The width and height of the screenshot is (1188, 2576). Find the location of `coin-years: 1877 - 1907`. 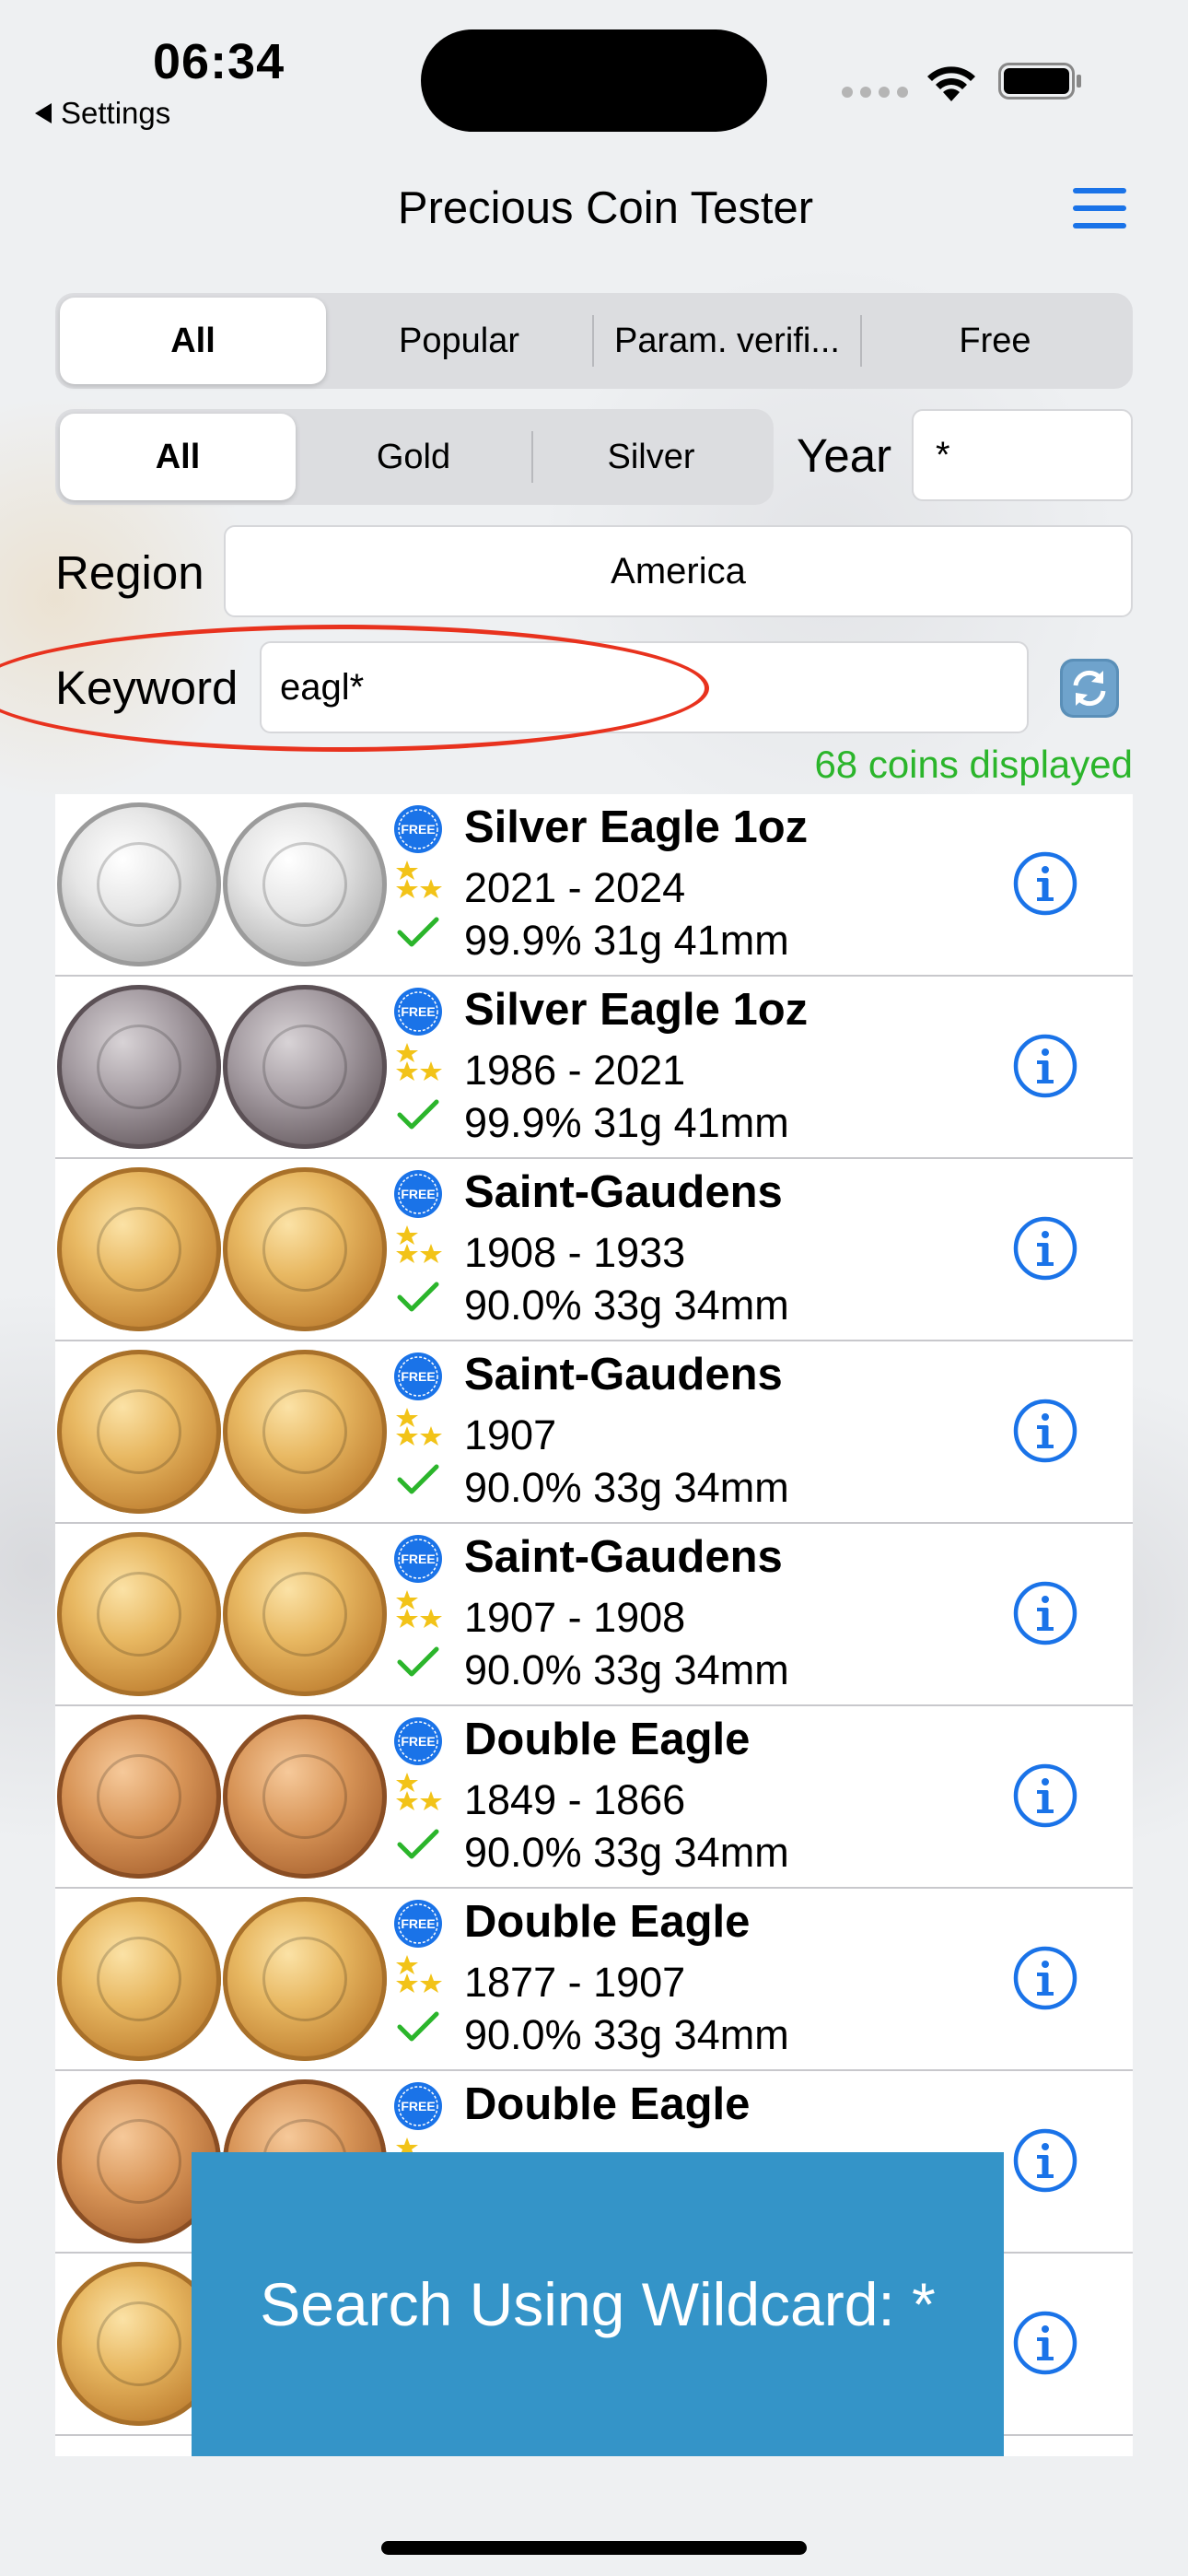

coin-years: 1877 - 1907 is located at coordinates (575, 1982).